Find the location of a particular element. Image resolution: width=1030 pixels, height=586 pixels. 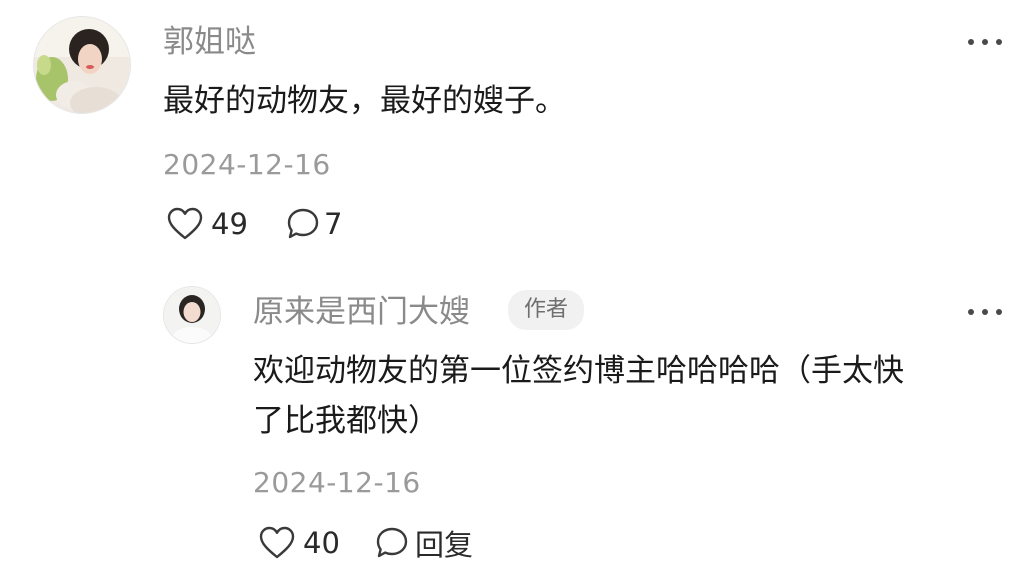

commenter-avatar is located at coordinates (82, 65).